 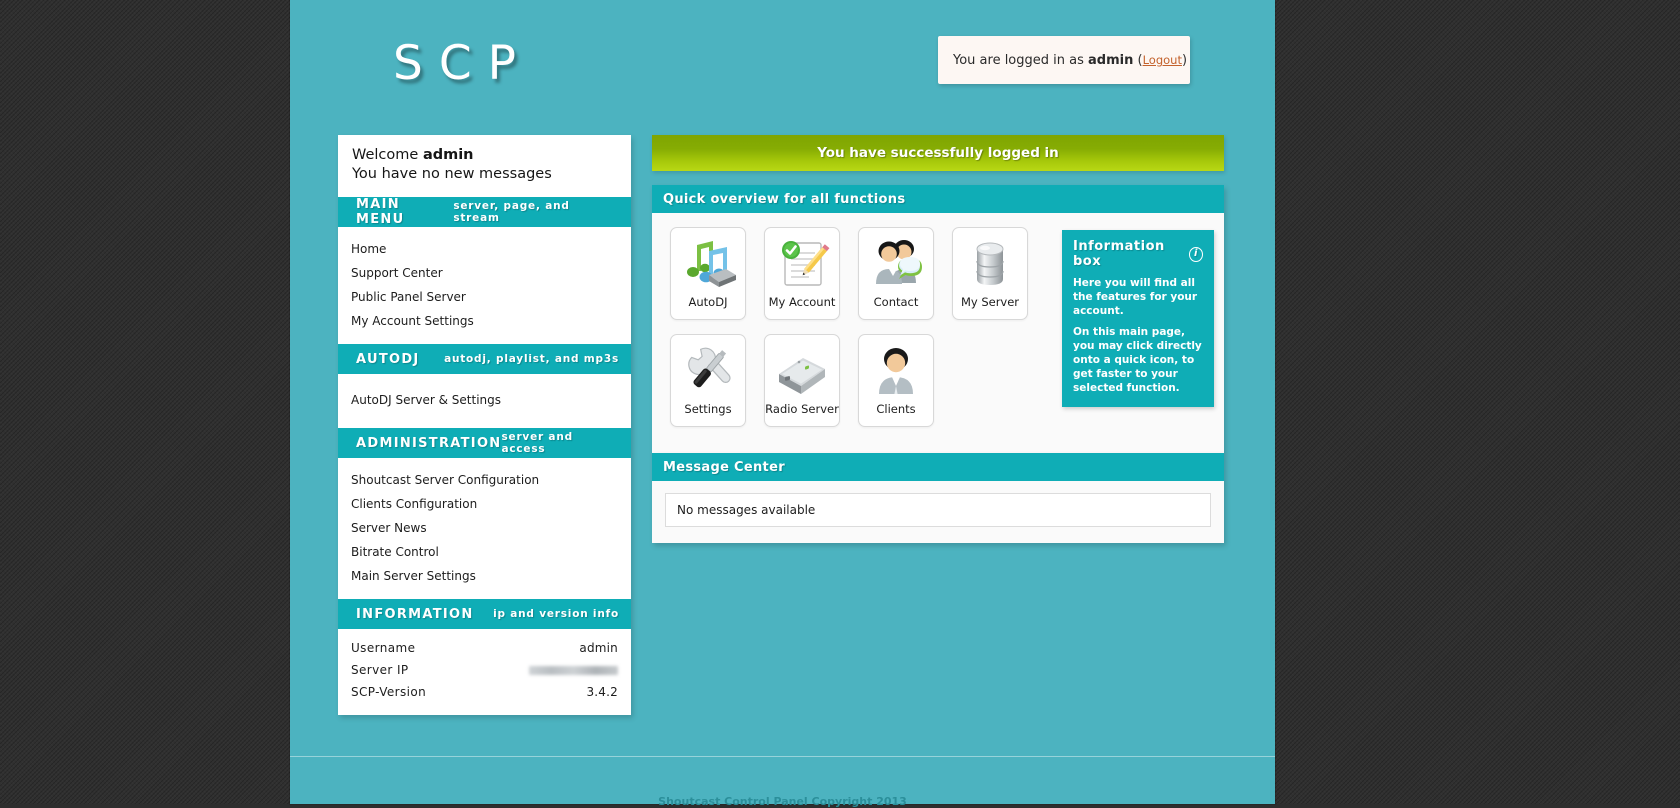 I want to click on tile-label: AutoDJ, so click(x=708, y=302).